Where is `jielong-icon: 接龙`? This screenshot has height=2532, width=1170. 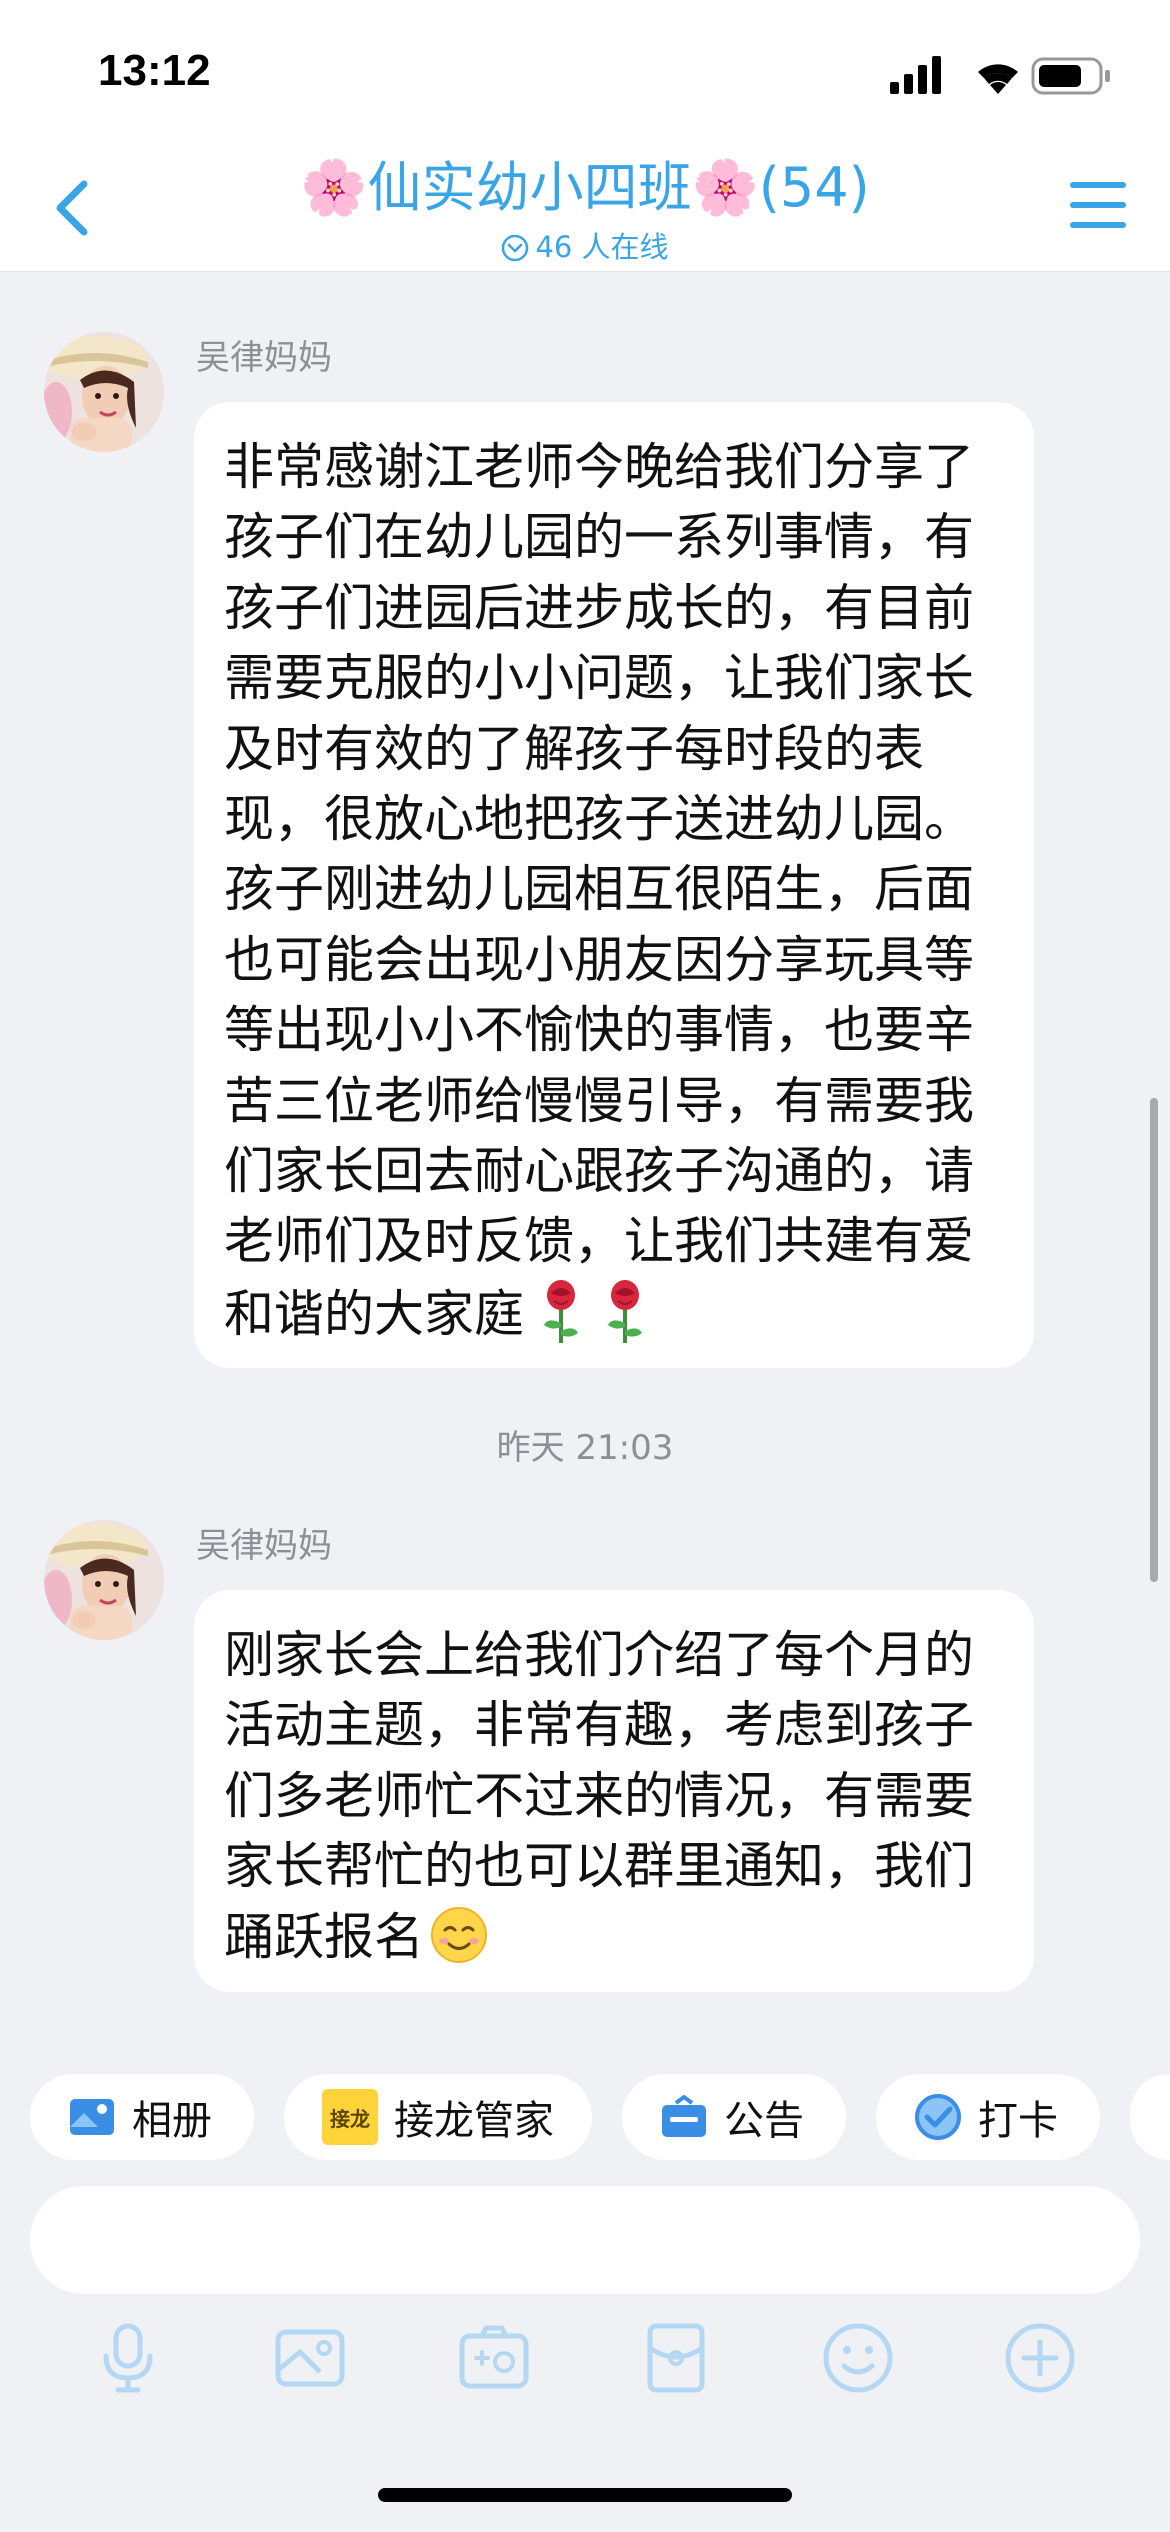
jielong-icon: 接龙 is located at coordinates (350, 2117).